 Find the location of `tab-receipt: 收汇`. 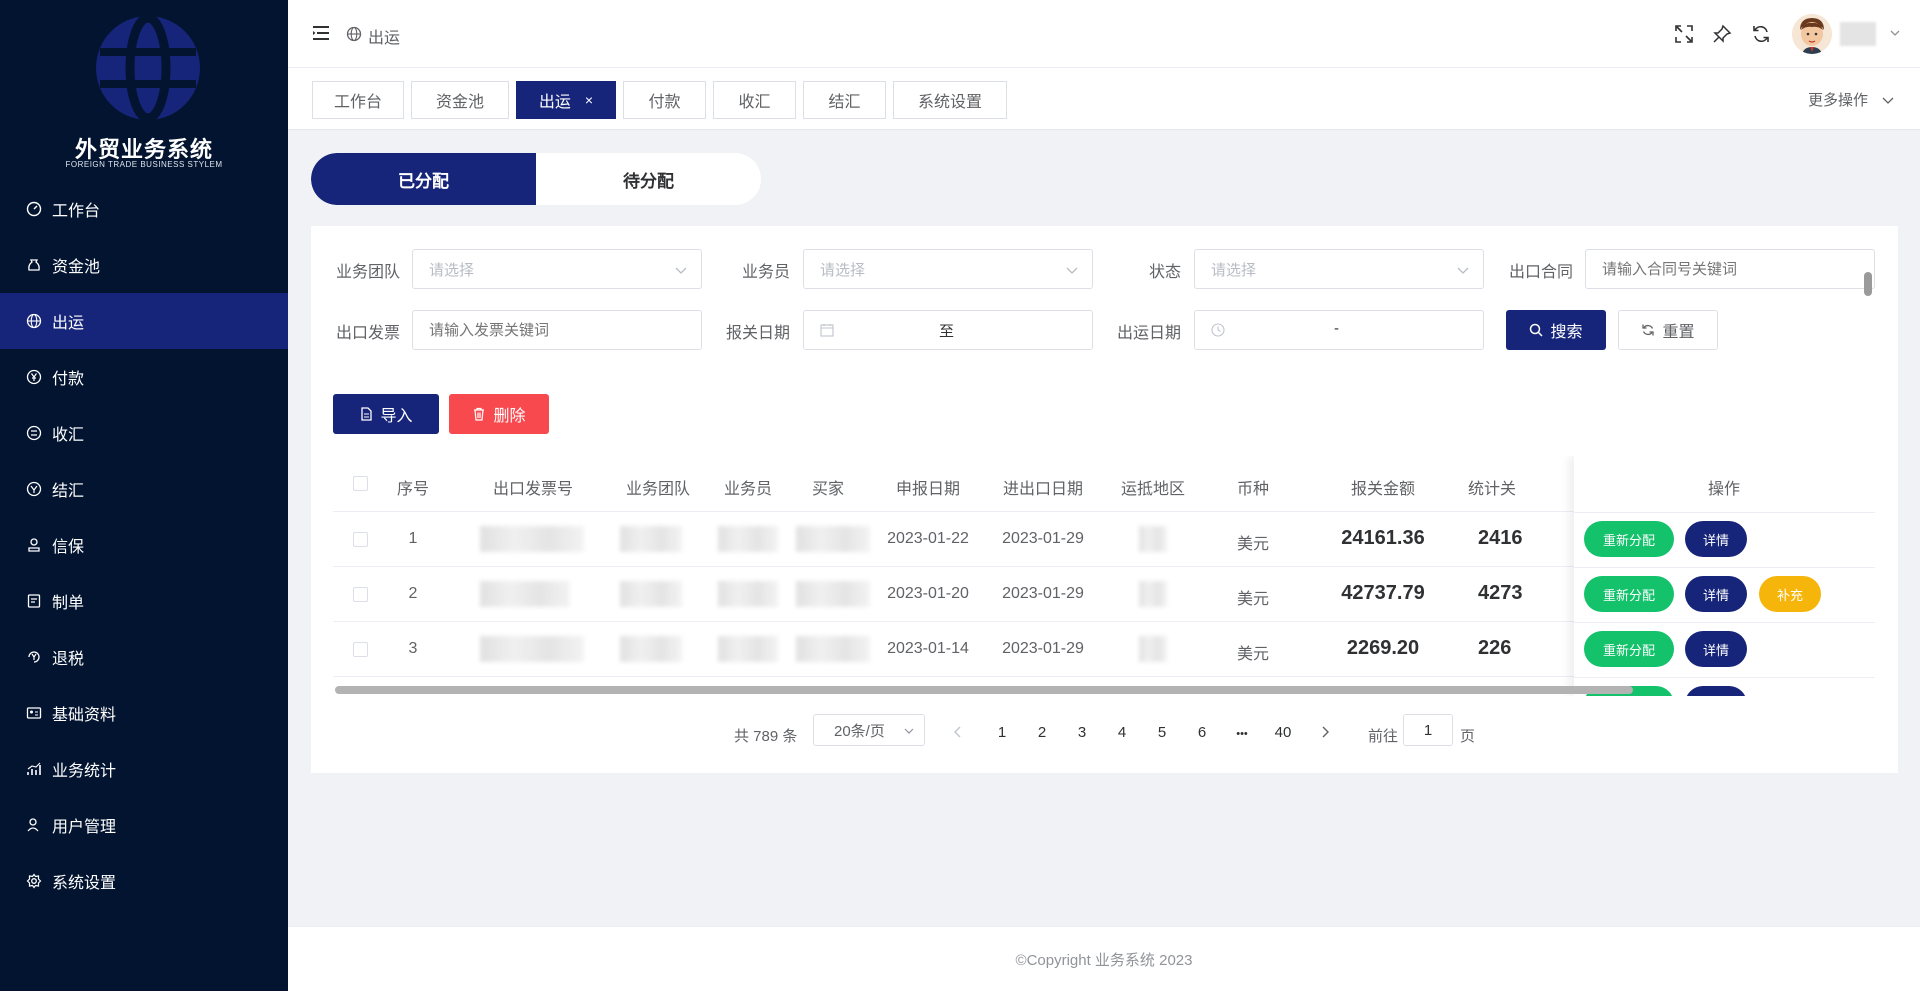

tab-receipt: 收汇 is located at coordinates (754, 100).